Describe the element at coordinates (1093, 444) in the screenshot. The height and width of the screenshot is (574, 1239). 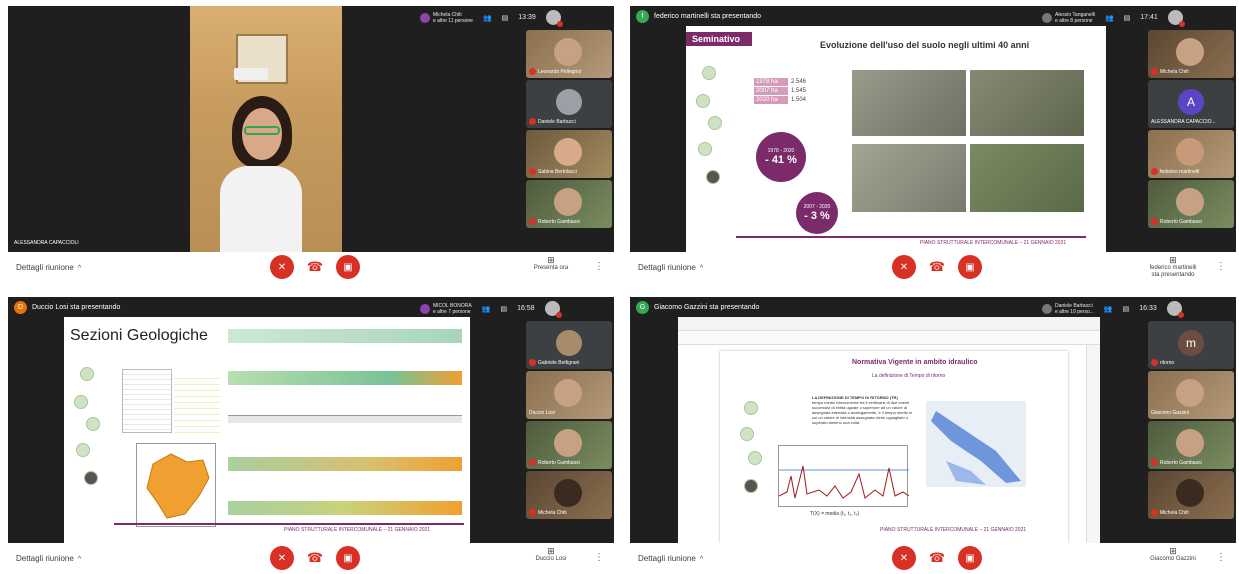
I see `pdf-sidebar` at that location.